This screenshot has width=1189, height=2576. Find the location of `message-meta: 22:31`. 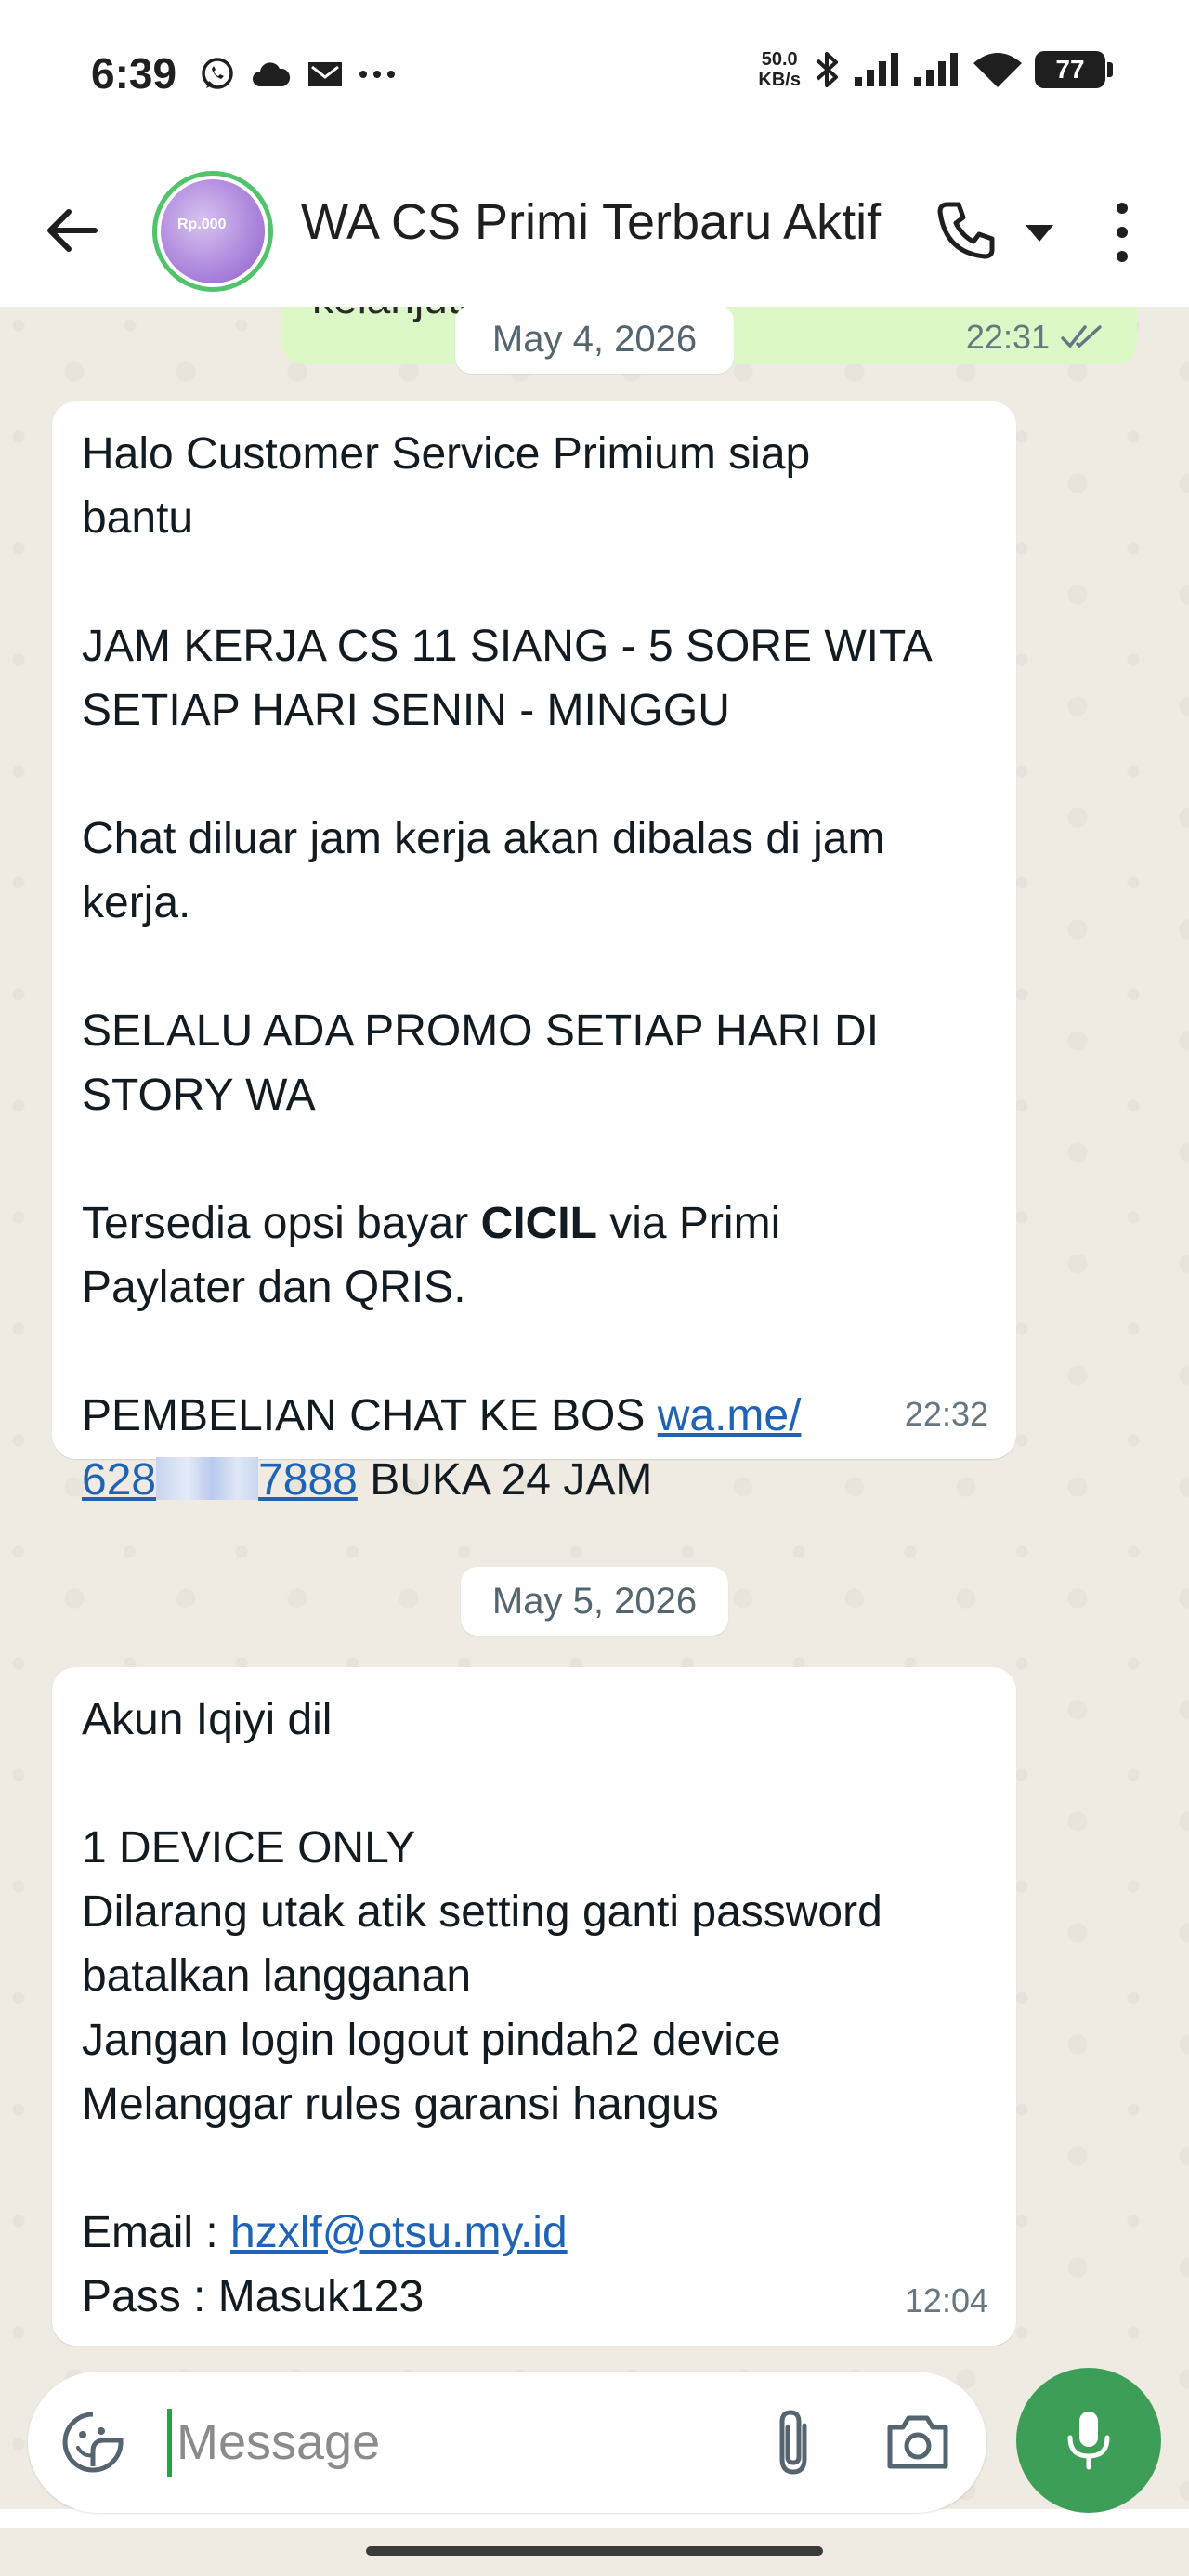

message-meta: 22:31 is located at coordinates (1036, 337).